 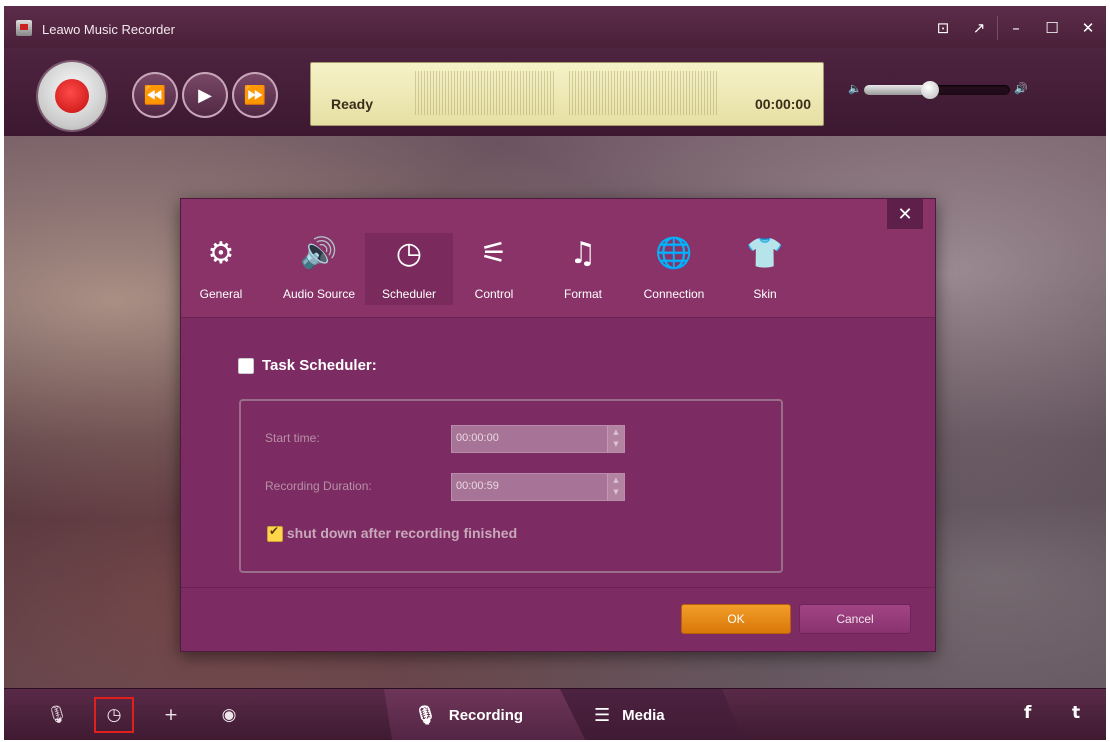 What do you see at coordinates (897, 90) in the screenshot?
I see `volume-fill` at bounding box center [897, 90].